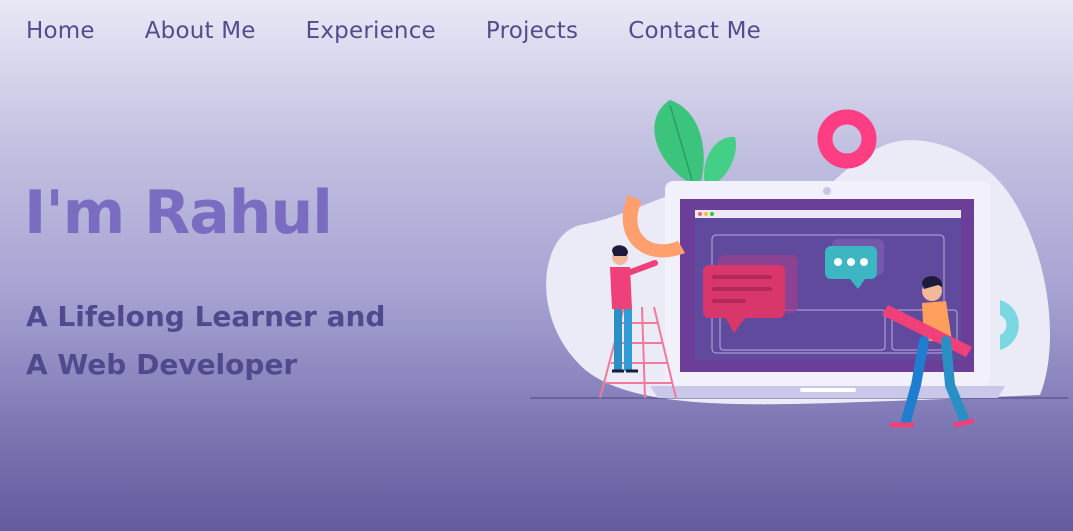  What do you see at coordinates (200, 31) in the screenshot?
I see `nav-about-me-link: About Me` at bounding box center [200, 31].